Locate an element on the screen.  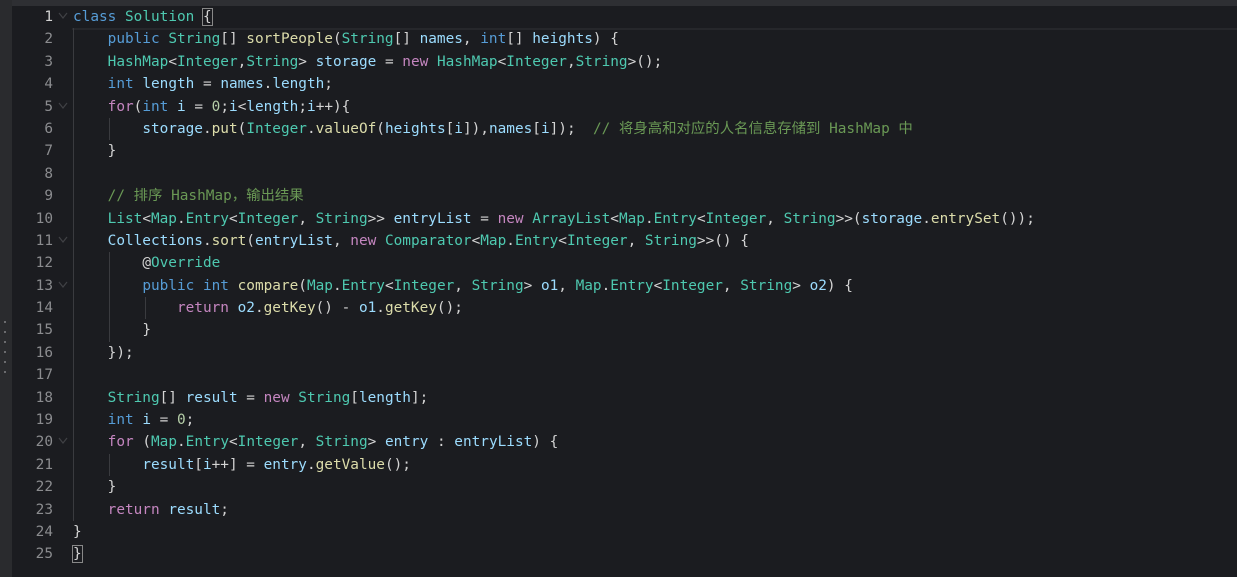
punctuation: ]; is located at coordinates (419, 397).